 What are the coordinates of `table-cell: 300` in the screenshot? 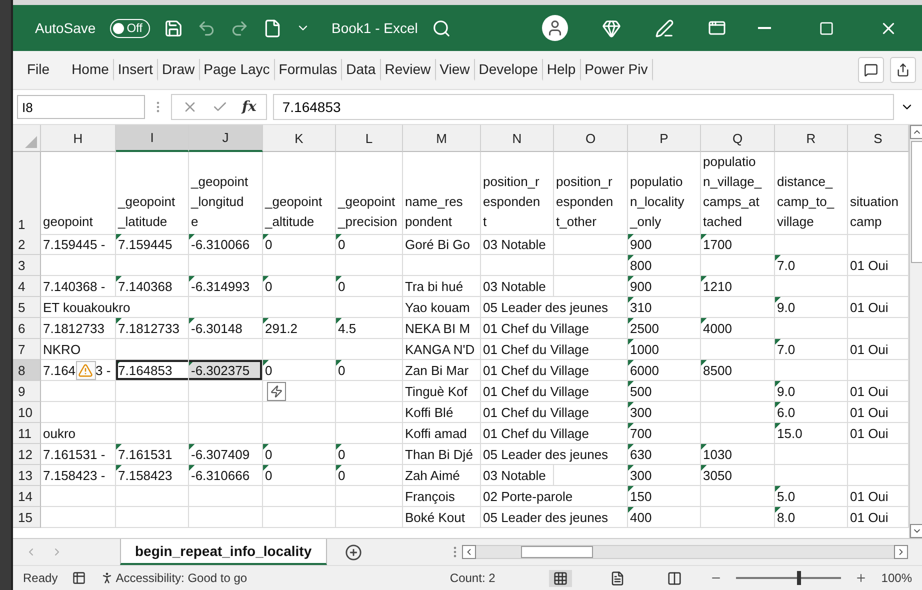 It's located at (664, 412).